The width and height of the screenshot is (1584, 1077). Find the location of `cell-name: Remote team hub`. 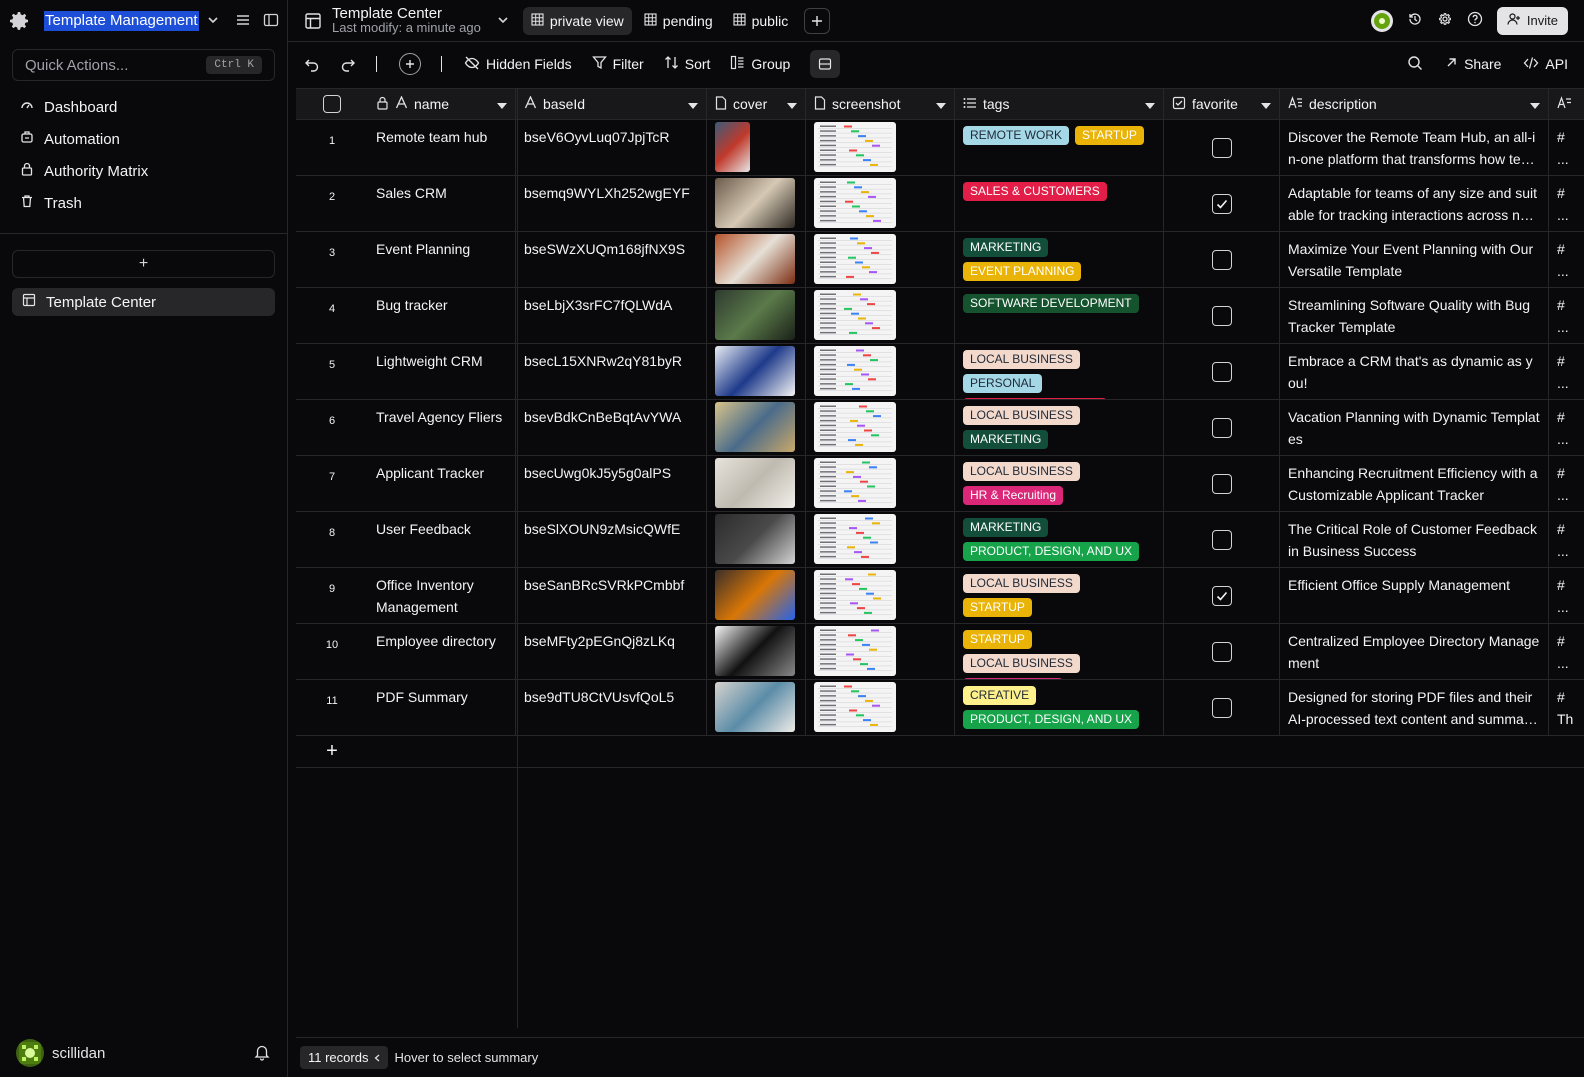

cell-name: Remote team hub is located at coordinates (442, 147).